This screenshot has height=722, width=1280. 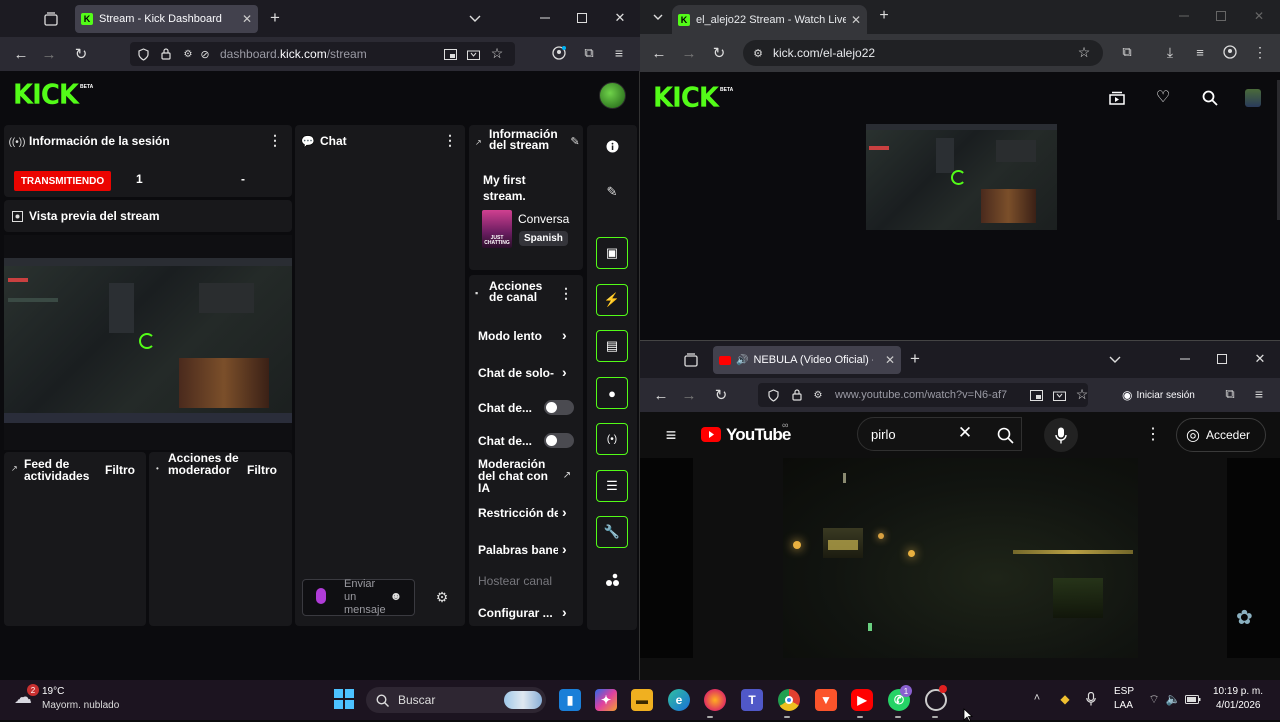 I want to click on channel-actions-more-icon: ⋮, so click(x=566, y=293).